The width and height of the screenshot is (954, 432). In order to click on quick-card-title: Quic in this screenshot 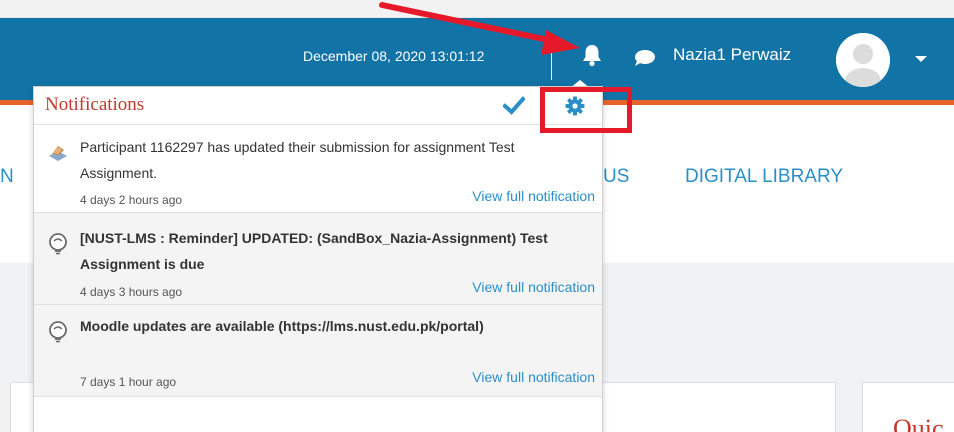, I will do `click(918, 423)`.